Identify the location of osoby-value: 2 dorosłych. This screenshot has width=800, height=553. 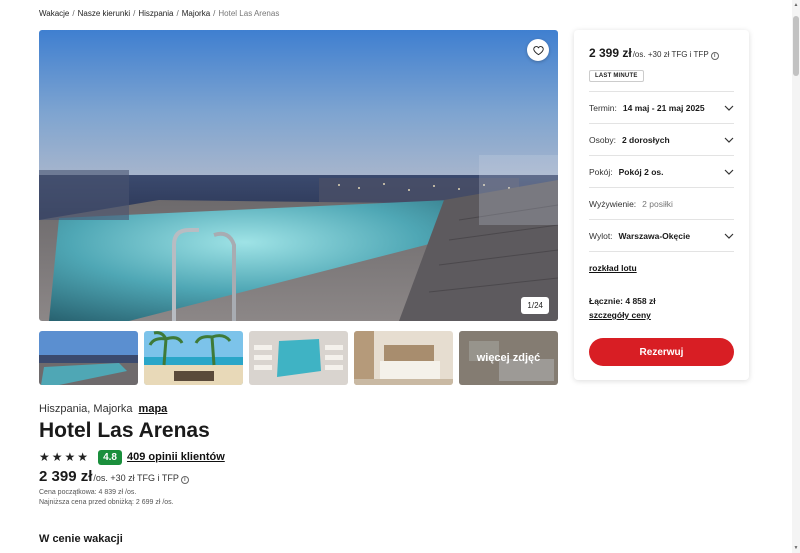
(645, 139).